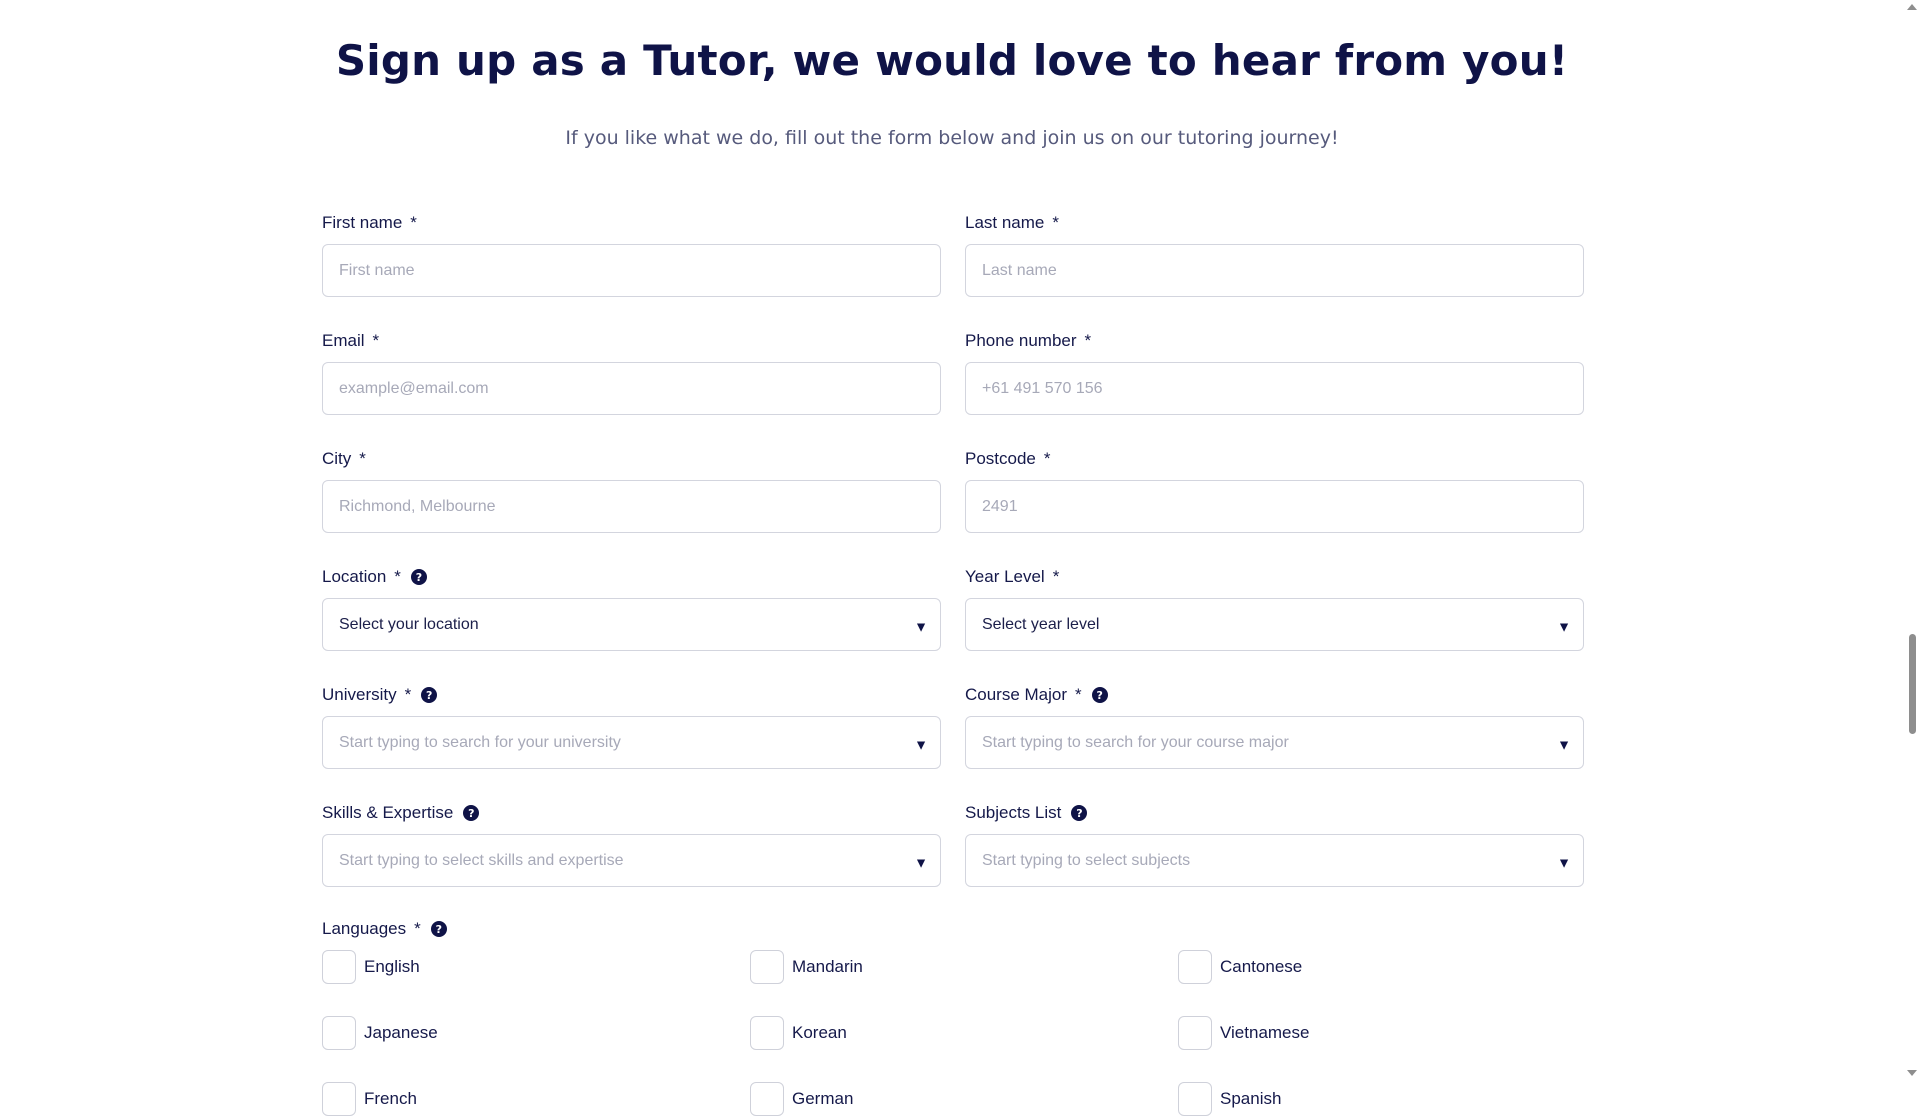 The height and width of the screenshot is (1116, 1920). Describe the element at coordinates (337, 458) in the screenshot. I see `city-label-text: City` at that location.